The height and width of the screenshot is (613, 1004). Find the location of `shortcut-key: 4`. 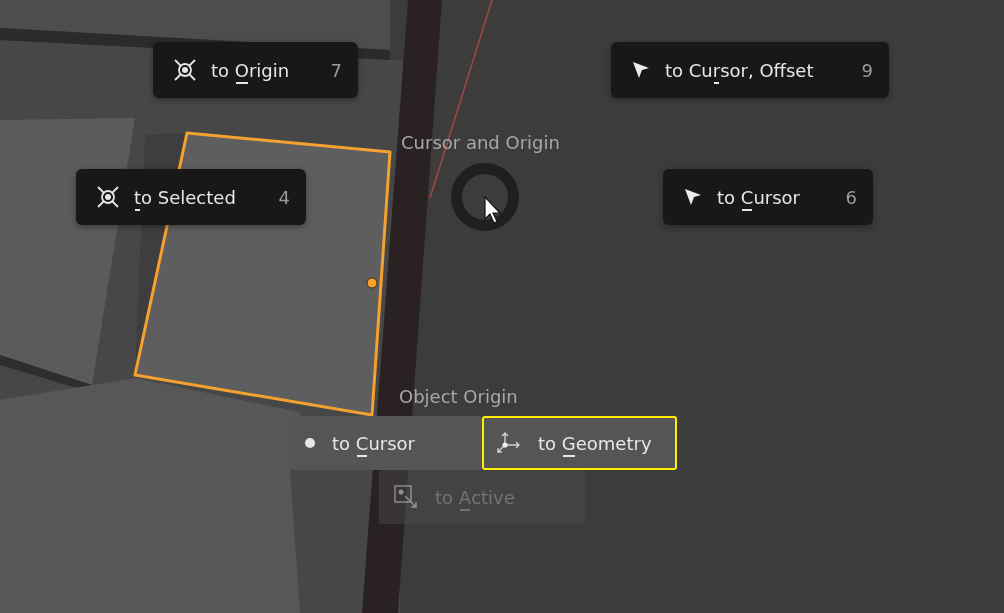

shortcut-key: 4 is located at coordinates (284, 197).